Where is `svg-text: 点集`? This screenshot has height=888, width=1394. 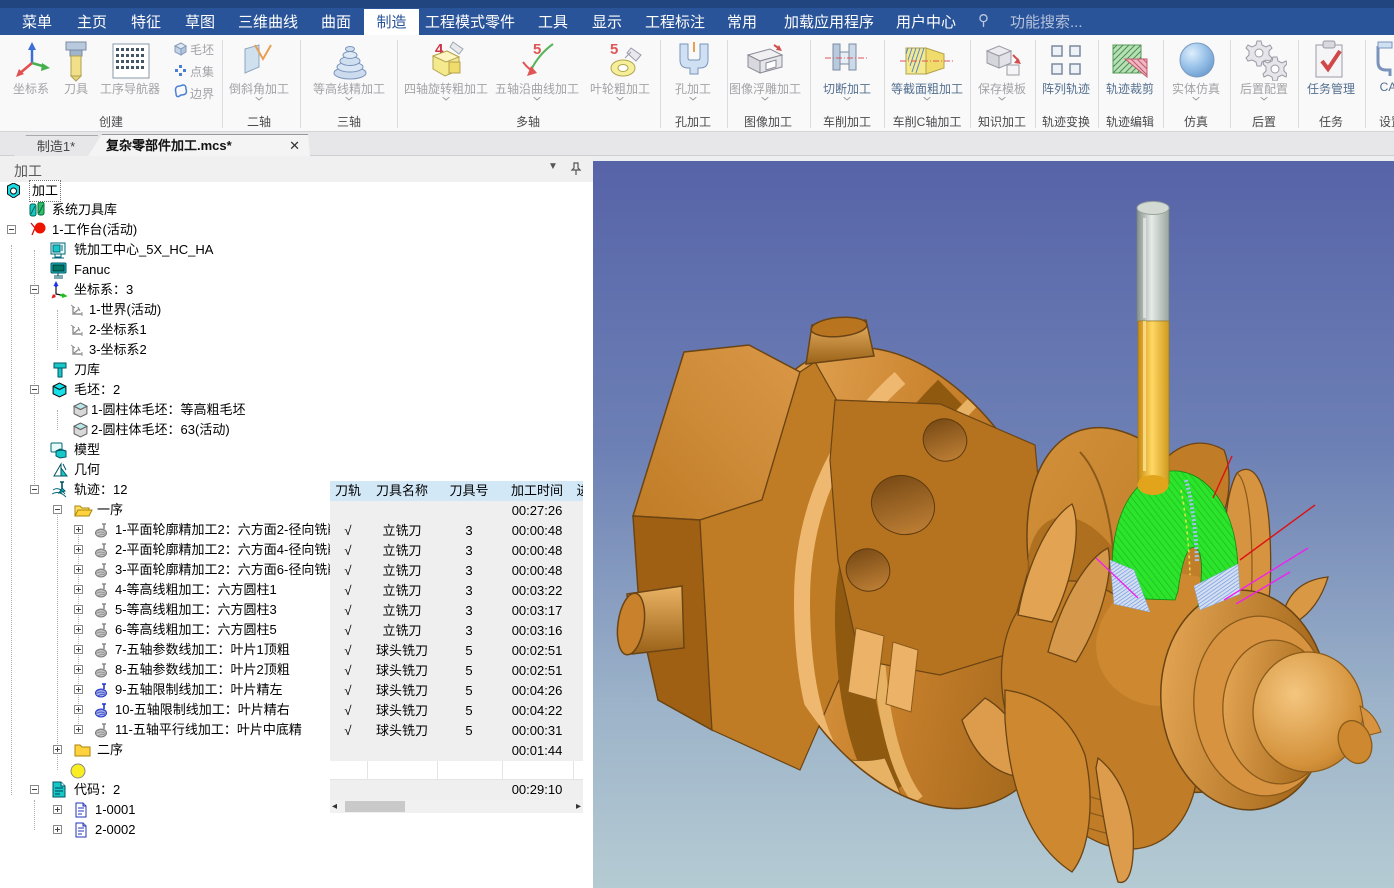 svg-text: 点集 is located at coordinates (202, 71).